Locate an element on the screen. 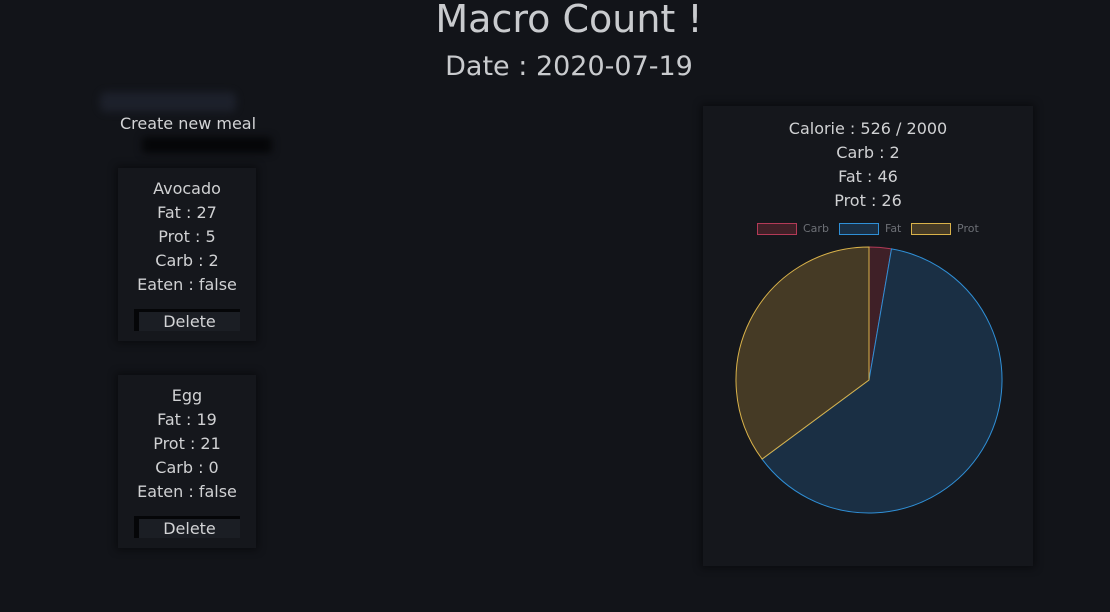 The image size is (1110, 612). meal-fat: Fat : 19 is located at coordinates (187, 419).